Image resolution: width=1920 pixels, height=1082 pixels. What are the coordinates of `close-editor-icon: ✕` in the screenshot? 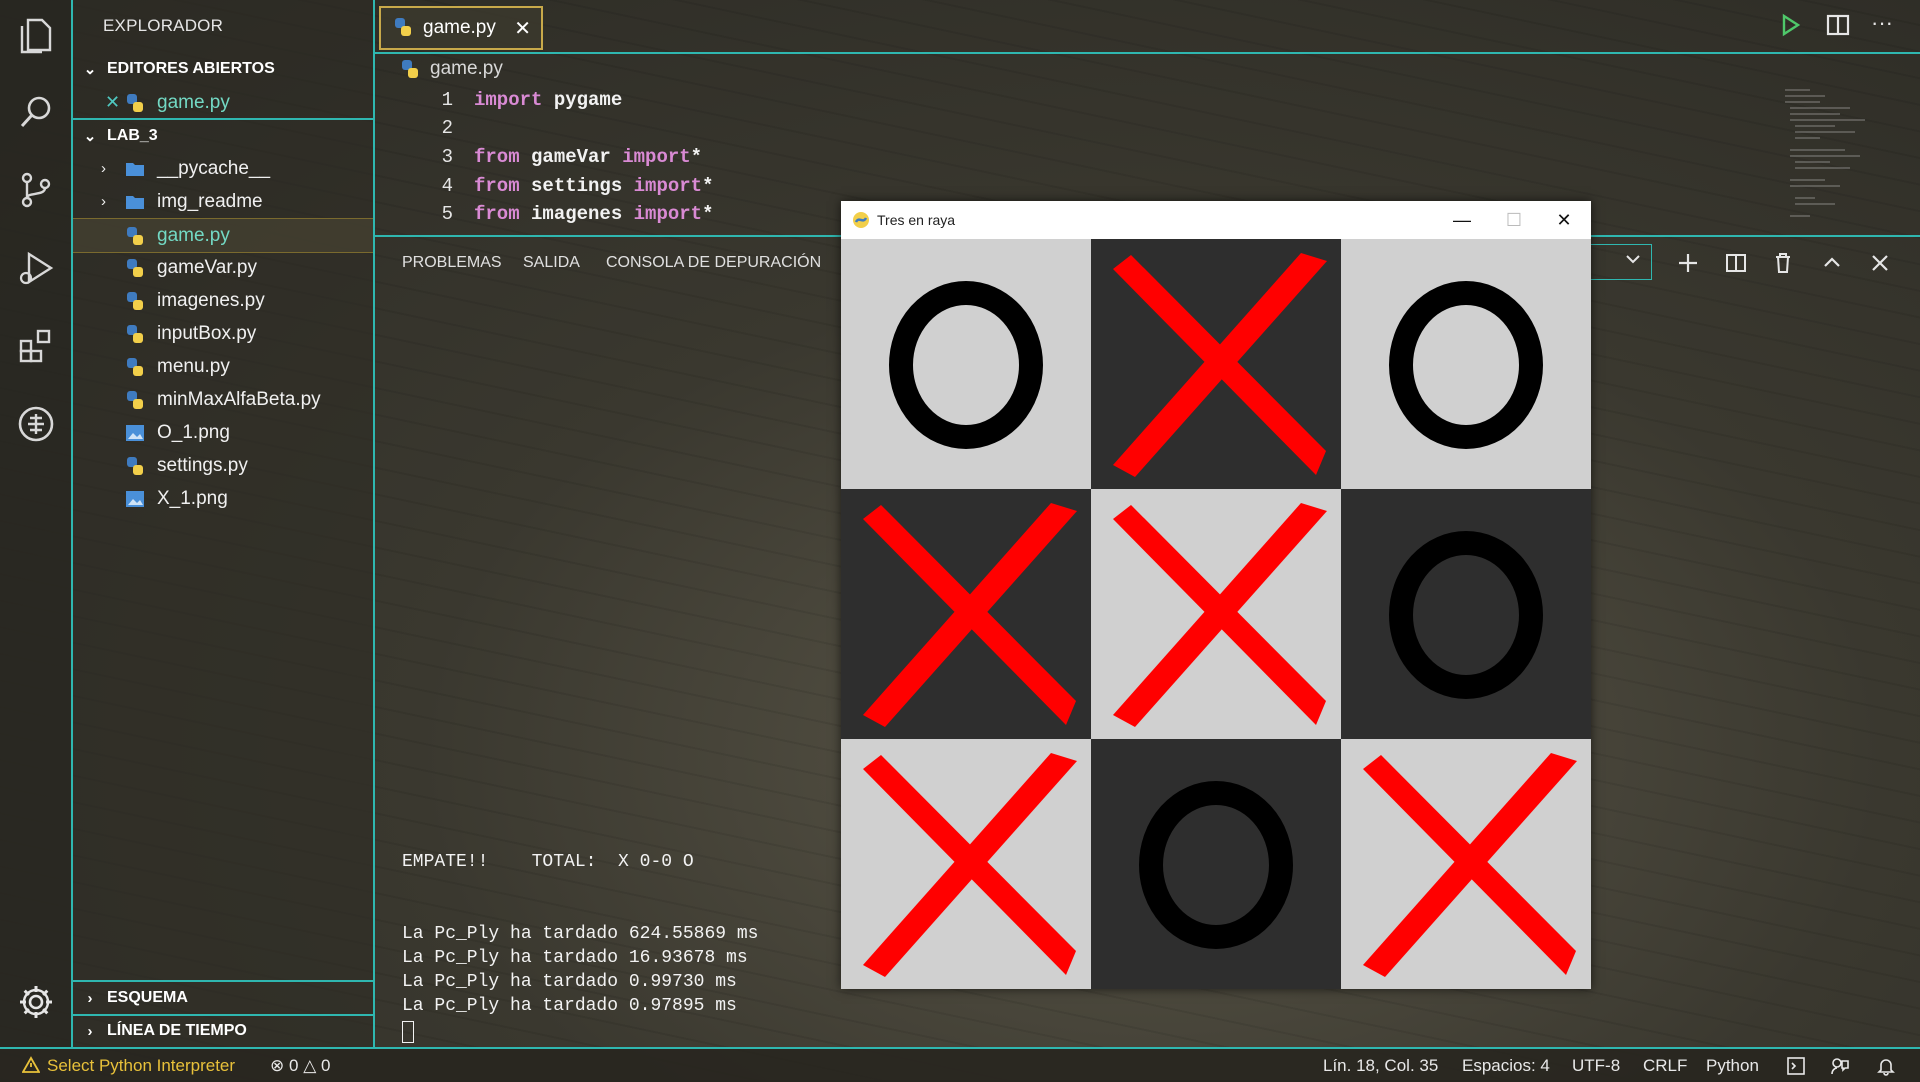 It's located at (112, 102).